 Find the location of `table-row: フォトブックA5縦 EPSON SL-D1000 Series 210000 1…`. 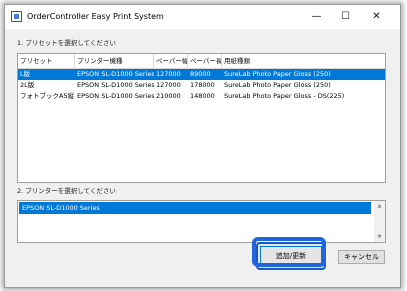

table-row: フォトブックA5縦 EPSON SL-D1000 Series 210000 1… is located at coordinates (201, 96).